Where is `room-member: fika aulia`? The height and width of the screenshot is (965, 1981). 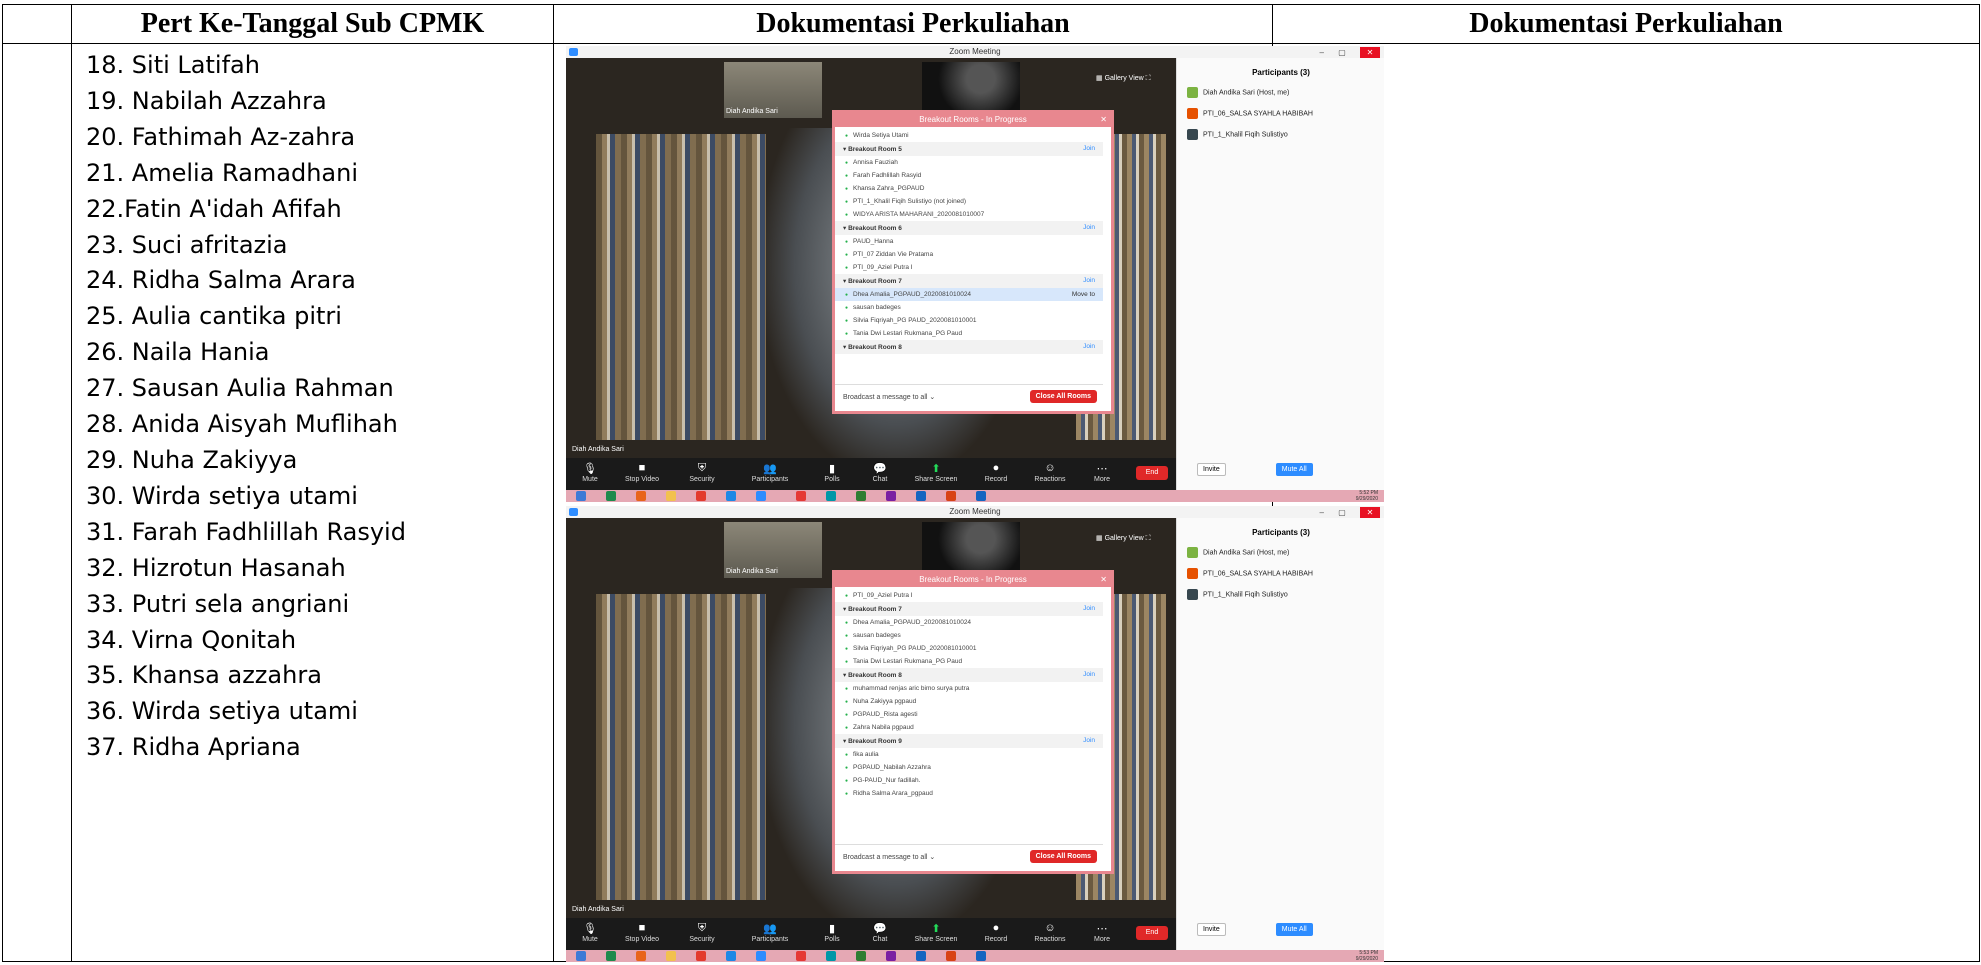
room-member: fika aulia is located at coordinates (969, 754).